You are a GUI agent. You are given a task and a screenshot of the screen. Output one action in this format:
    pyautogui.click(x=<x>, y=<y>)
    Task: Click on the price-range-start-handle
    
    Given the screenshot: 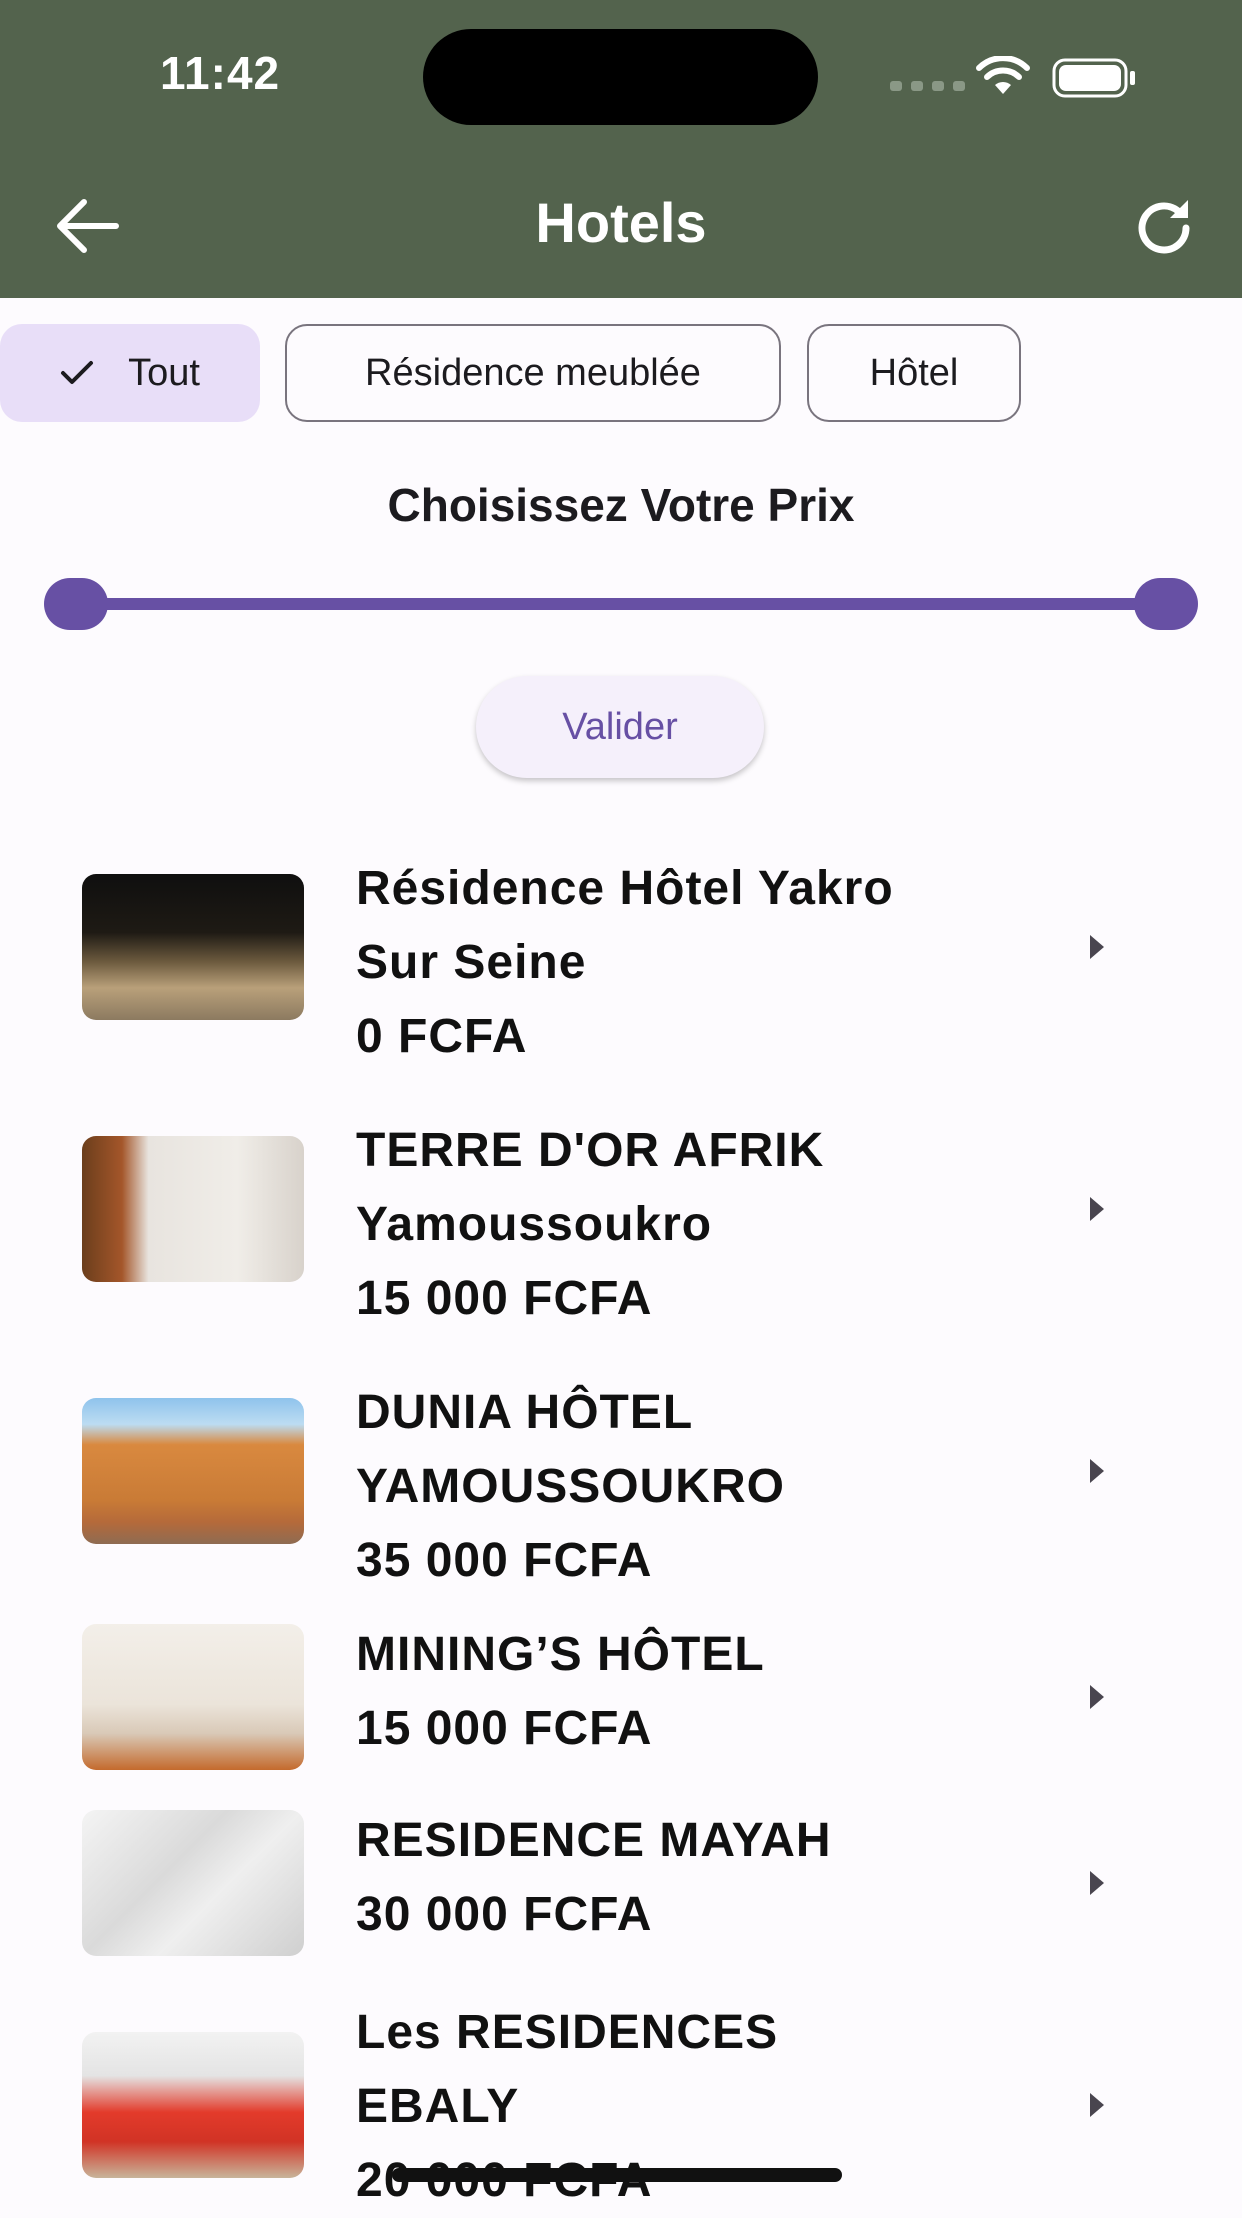 What is the action you would take?
    pyautogui.click(x=76, y=604)
    